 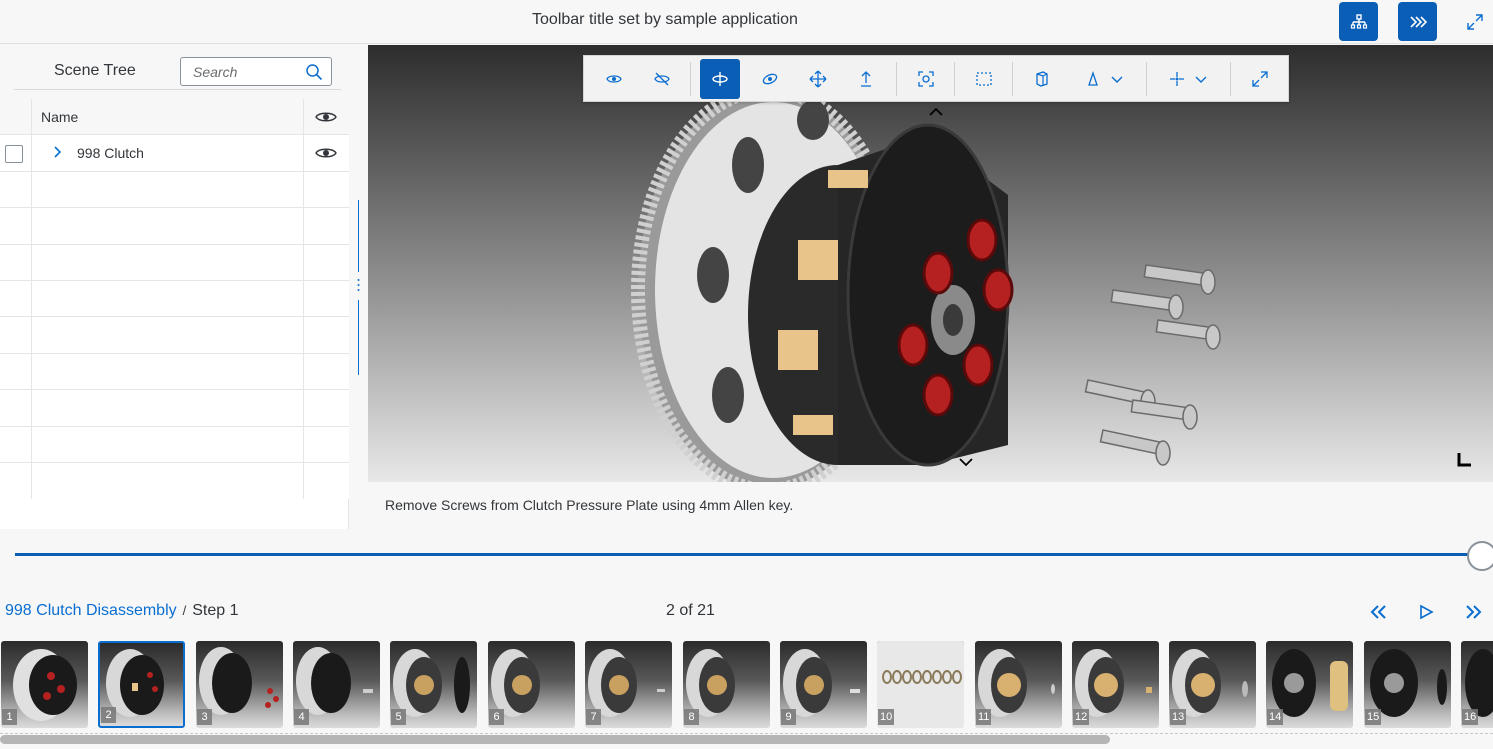 What do you see at coordinates (1081, 717) in the screenshot?
I see `step-number: 12` at bounding box center [1081, 717].